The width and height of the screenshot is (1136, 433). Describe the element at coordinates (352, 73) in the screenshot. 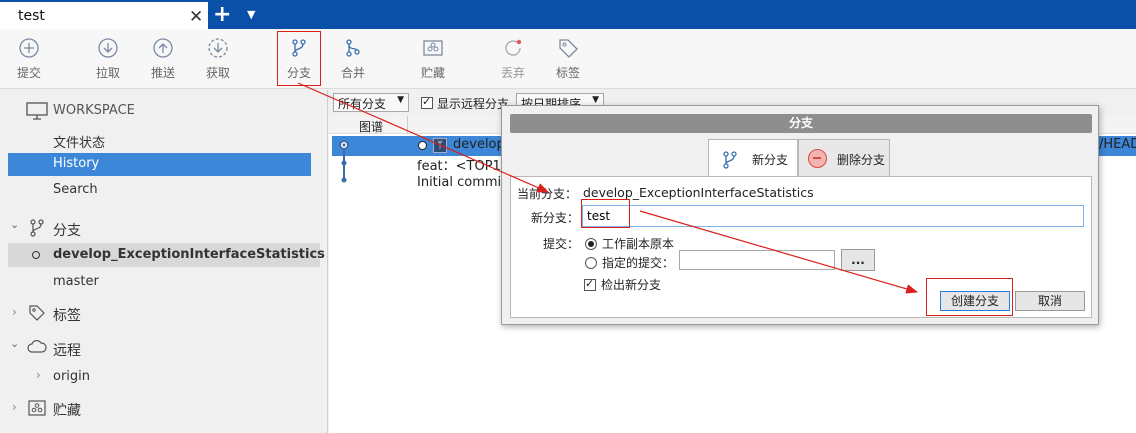

I see `merge-label: 合并` at that location.